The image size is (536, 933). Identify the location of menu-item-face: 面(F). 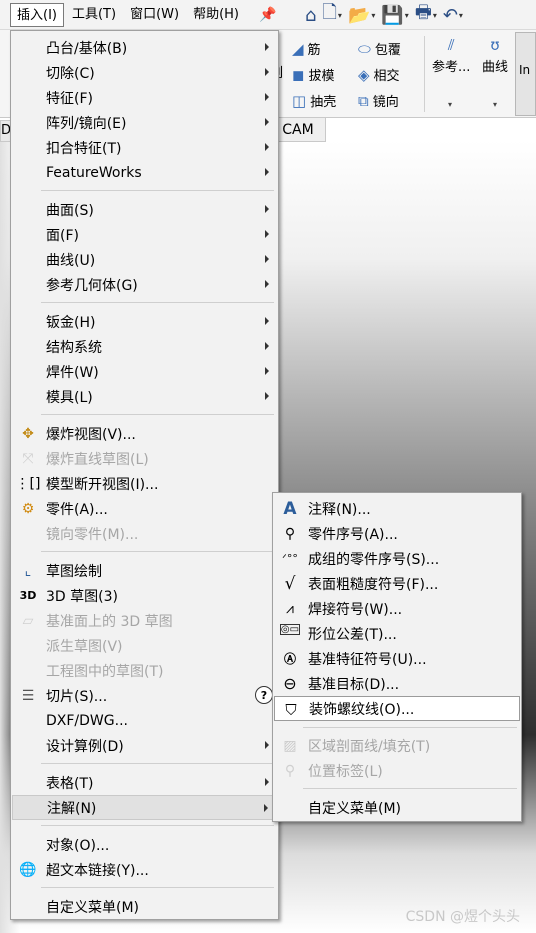
(144, 234).